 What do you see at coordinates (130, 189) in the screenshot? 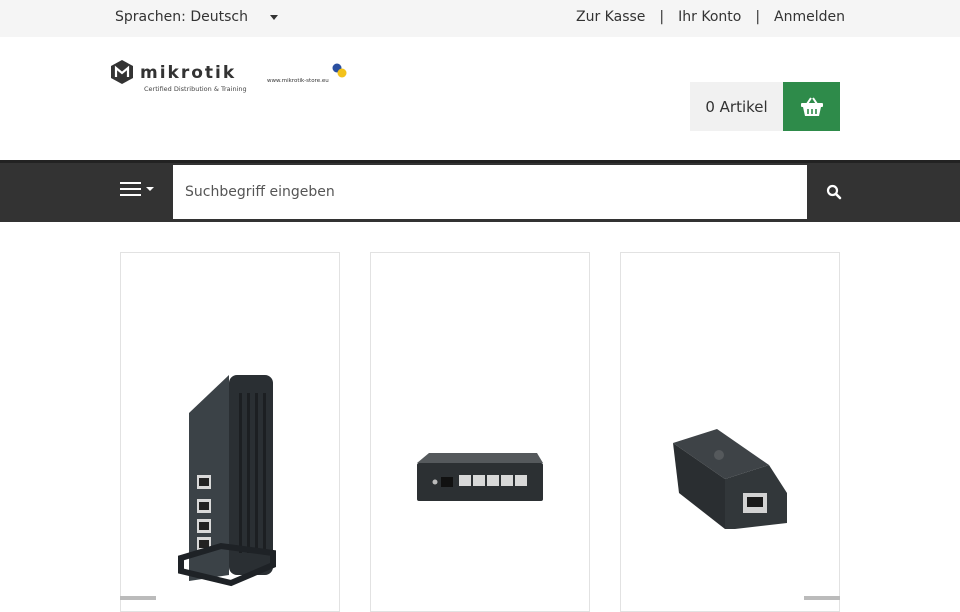
I see `hamburger-icon` at bounding box center [130, 189].